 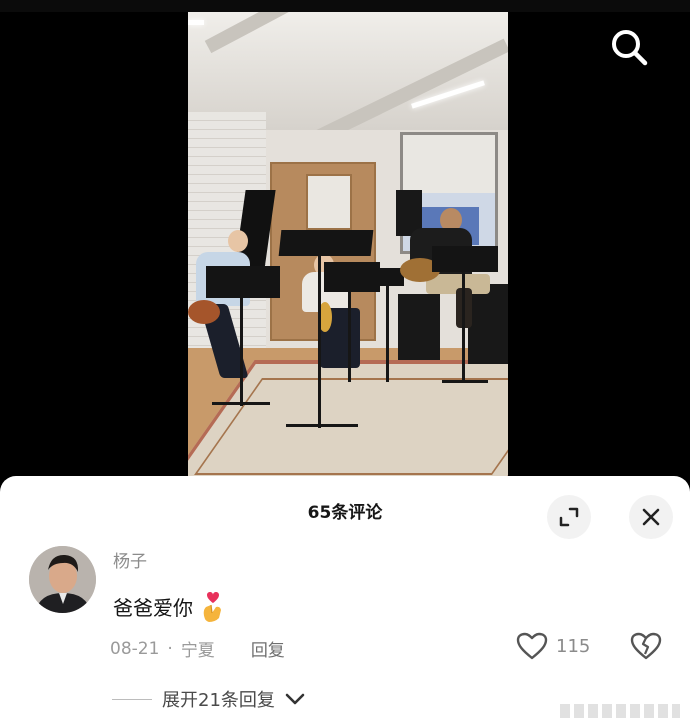 I want to click on close-panel-button, so click(x=651, y=517).